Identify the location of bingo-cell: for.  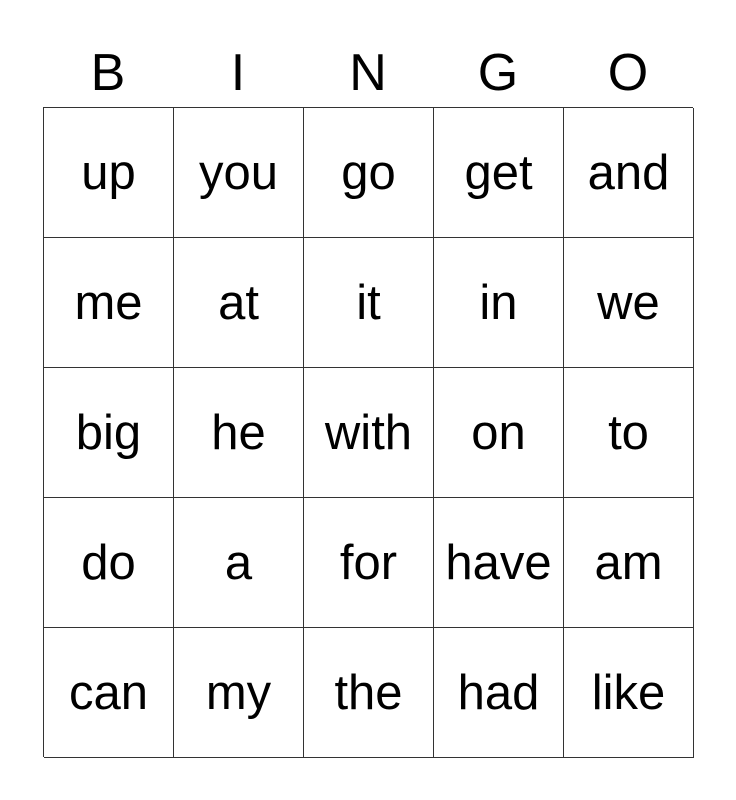
(369, 563).